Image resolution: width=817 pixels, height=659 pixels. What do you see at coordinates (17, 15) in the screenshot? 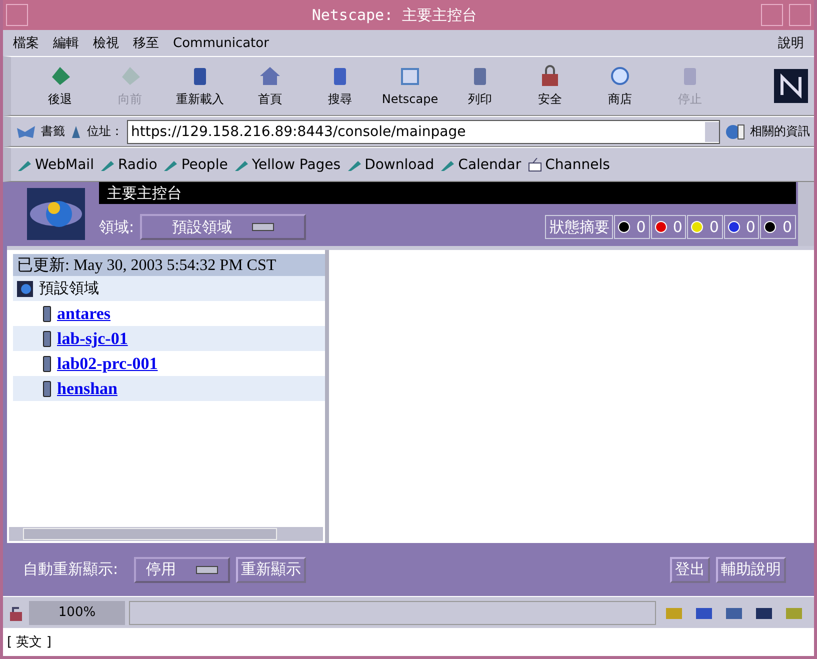
I see `window-menu-button` at bounding box center [17, 15].